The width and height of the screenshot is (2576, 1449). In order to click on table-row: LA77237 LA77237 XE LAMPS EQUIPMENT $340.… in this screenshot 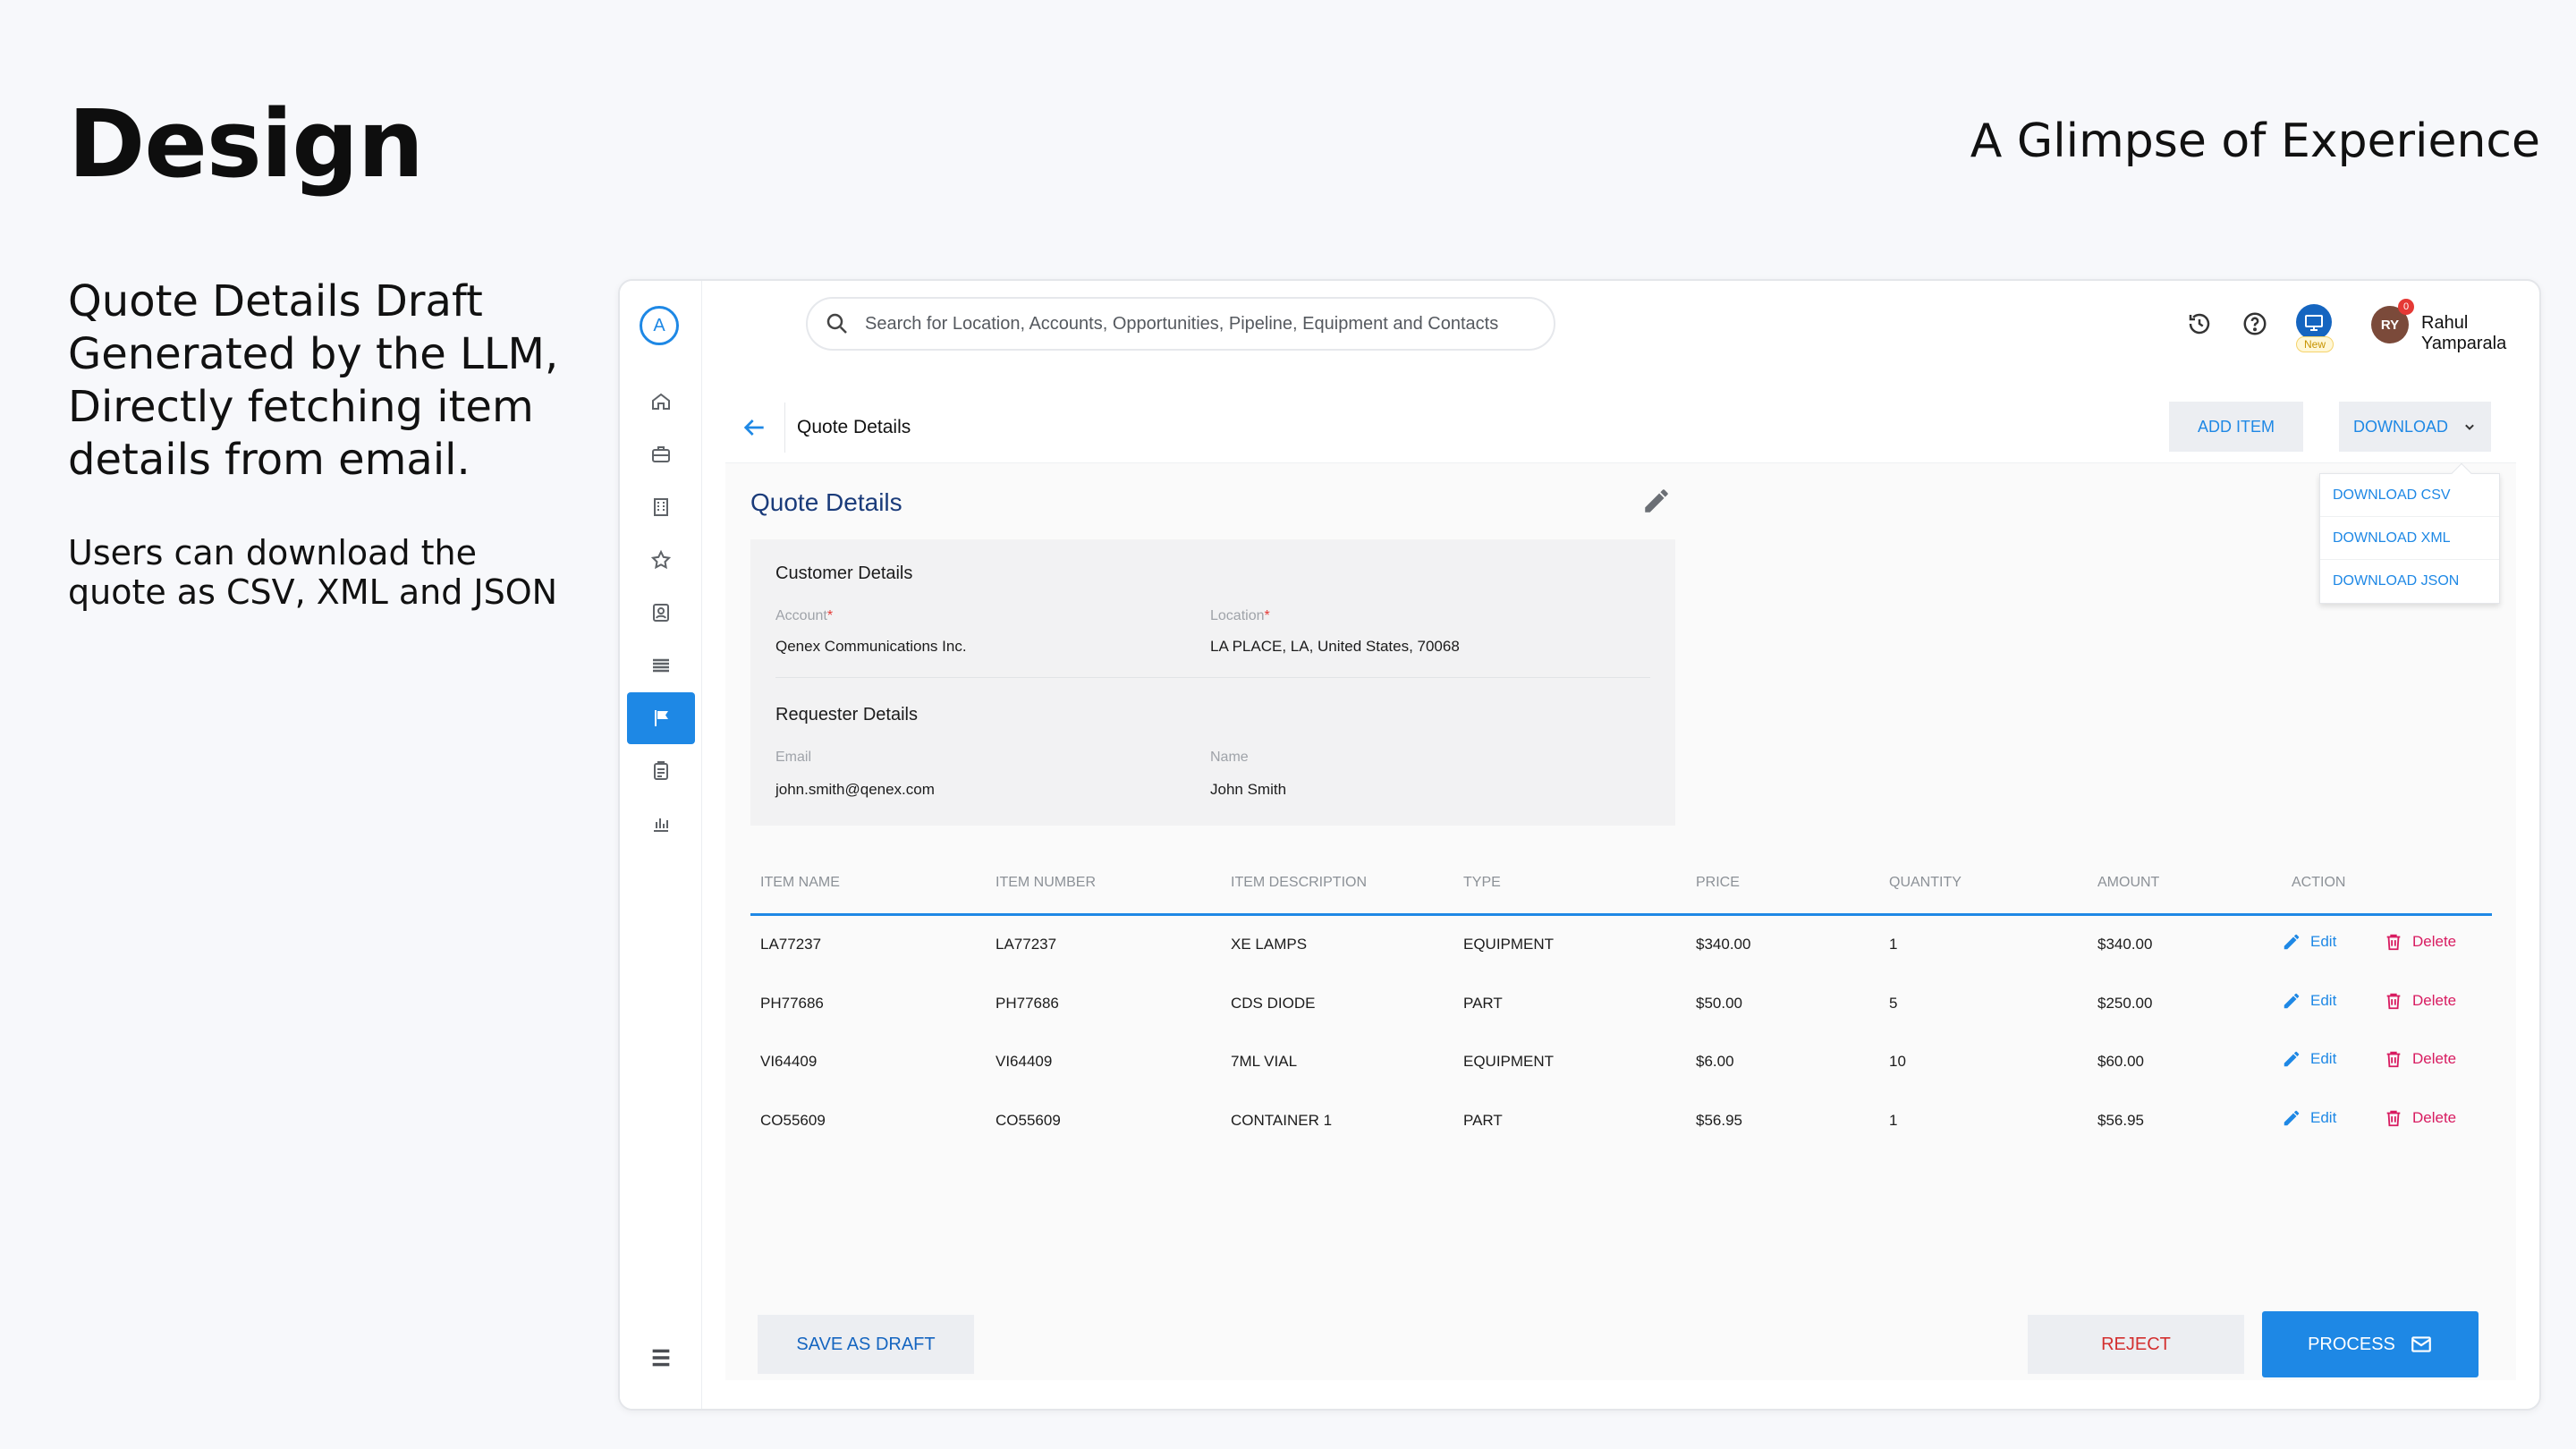, I will do `click(1621, 945)`.